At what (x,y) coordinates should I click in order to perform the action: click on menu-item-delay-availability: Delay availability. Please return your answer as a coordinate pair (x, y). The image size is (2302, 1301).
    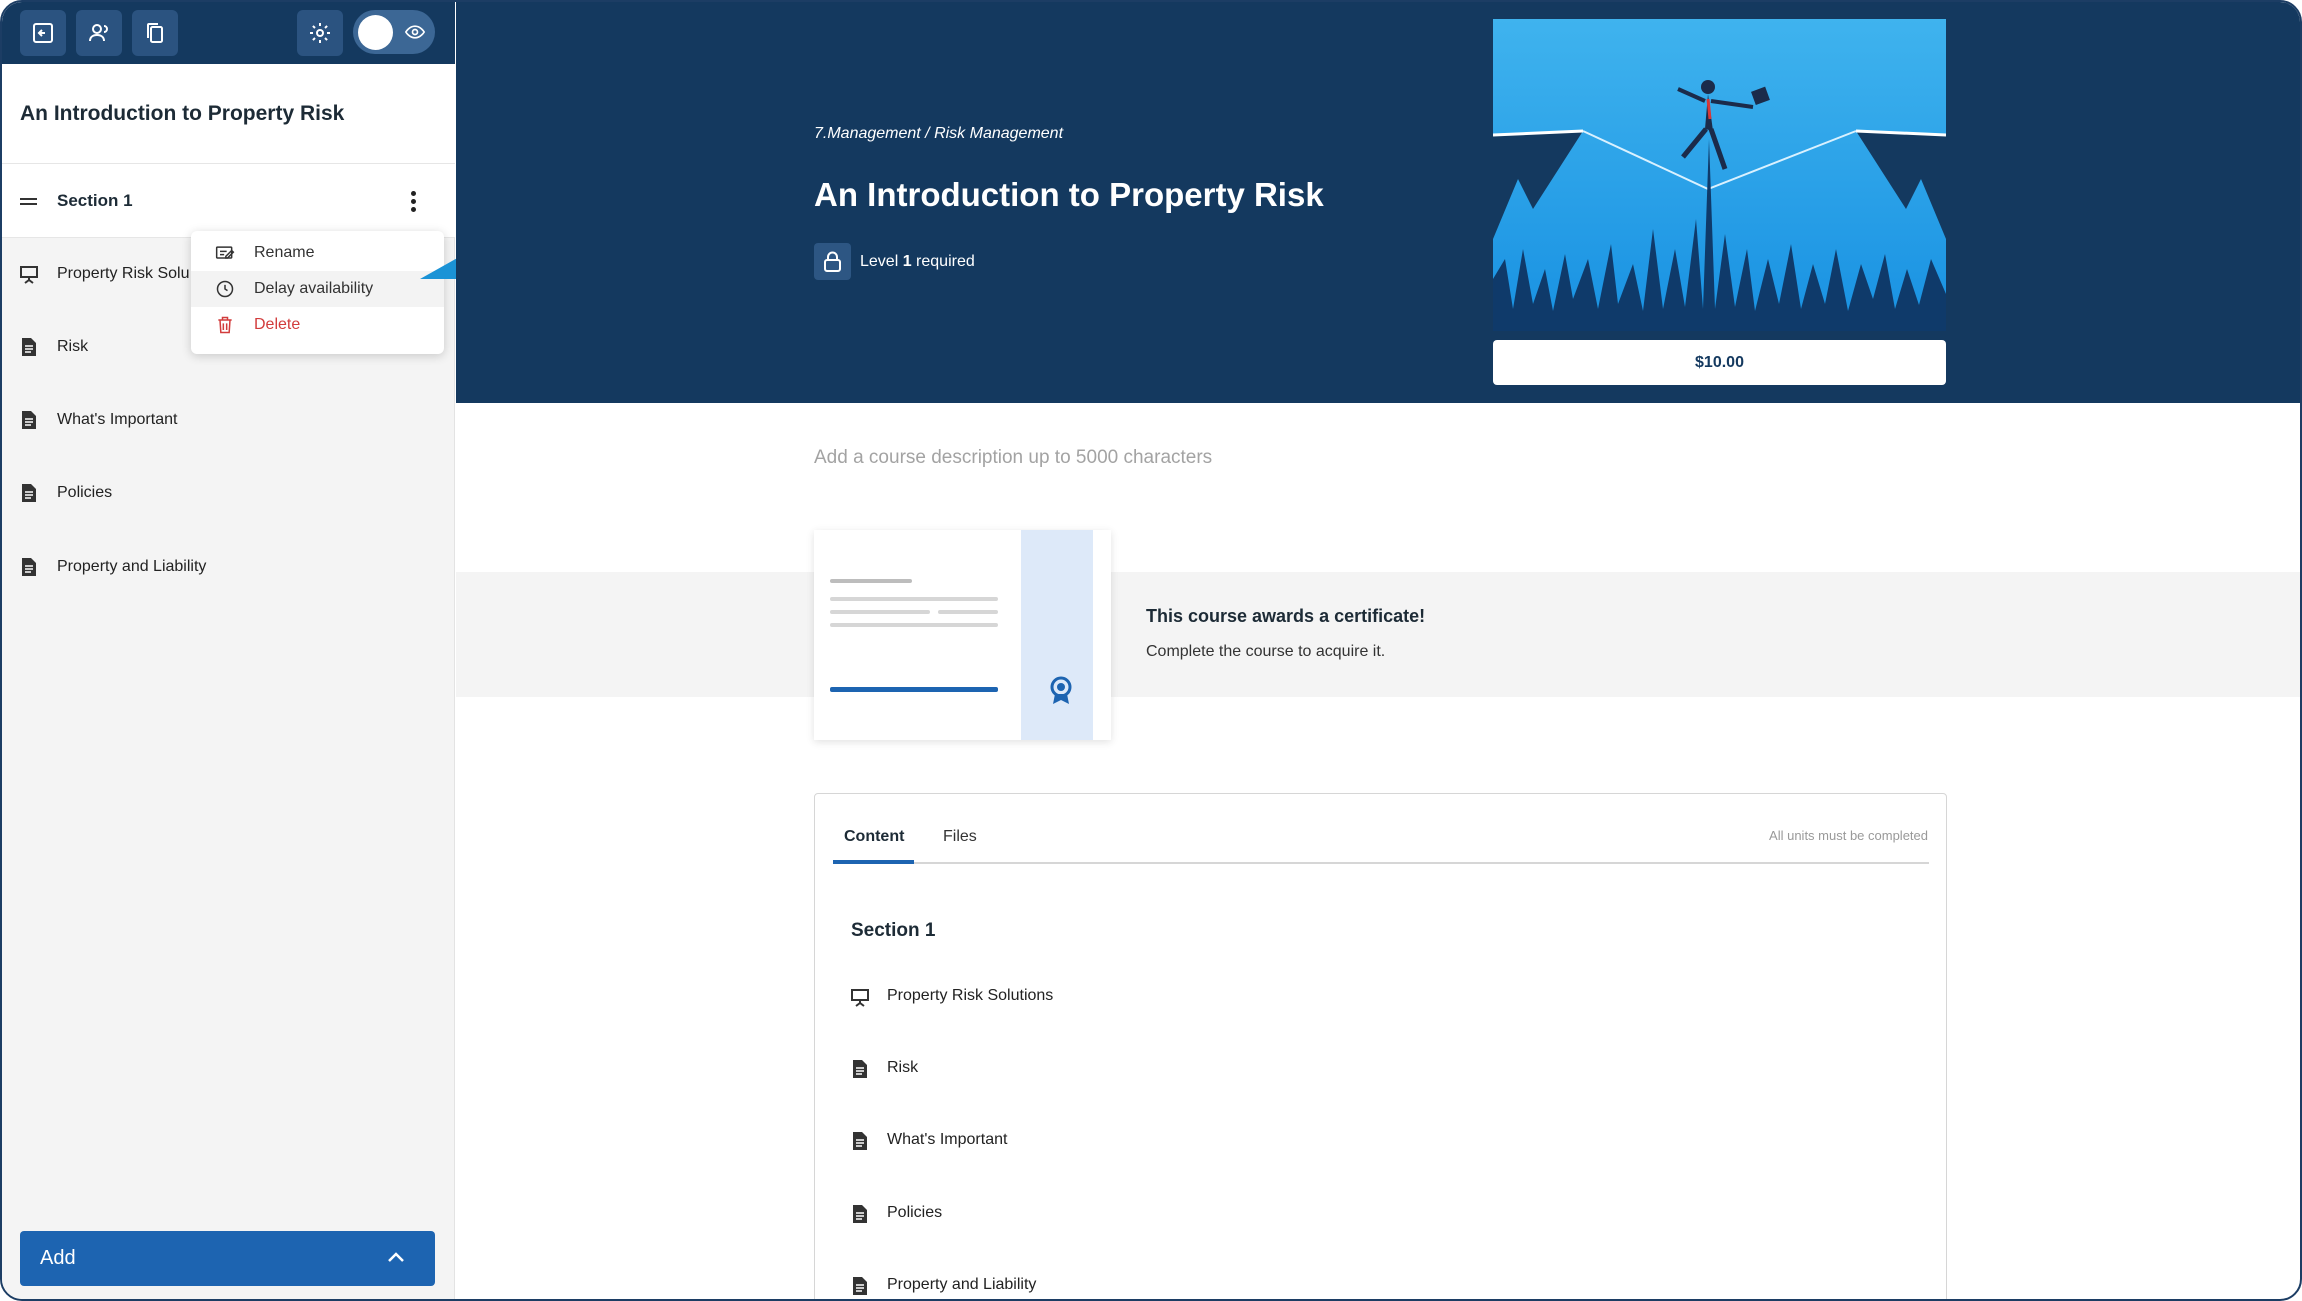
    Looking at the image, I should click on (317, 289).